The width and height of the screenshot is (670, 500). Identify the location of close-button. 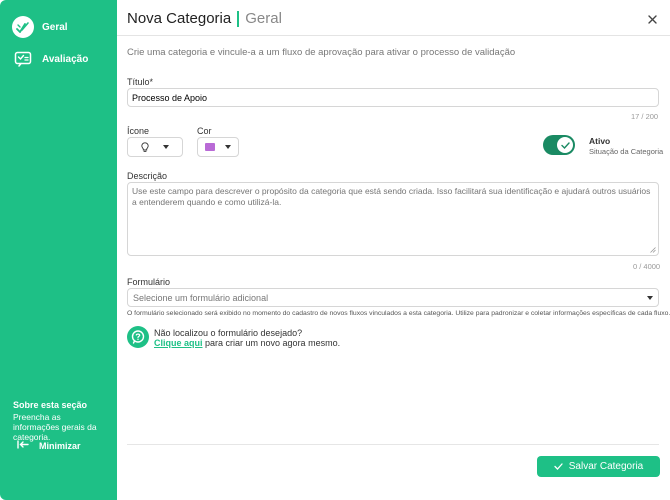
(652, 19).